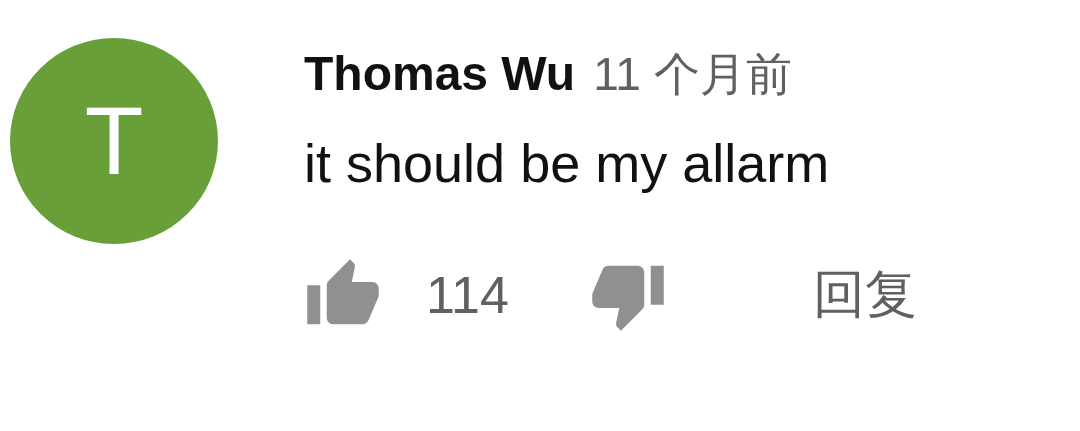 The image size is (1080, 431). What do you see at coordinates (467, 295) in the screenshot?
I see `like-count: 114` at bounding box center [467, 295].